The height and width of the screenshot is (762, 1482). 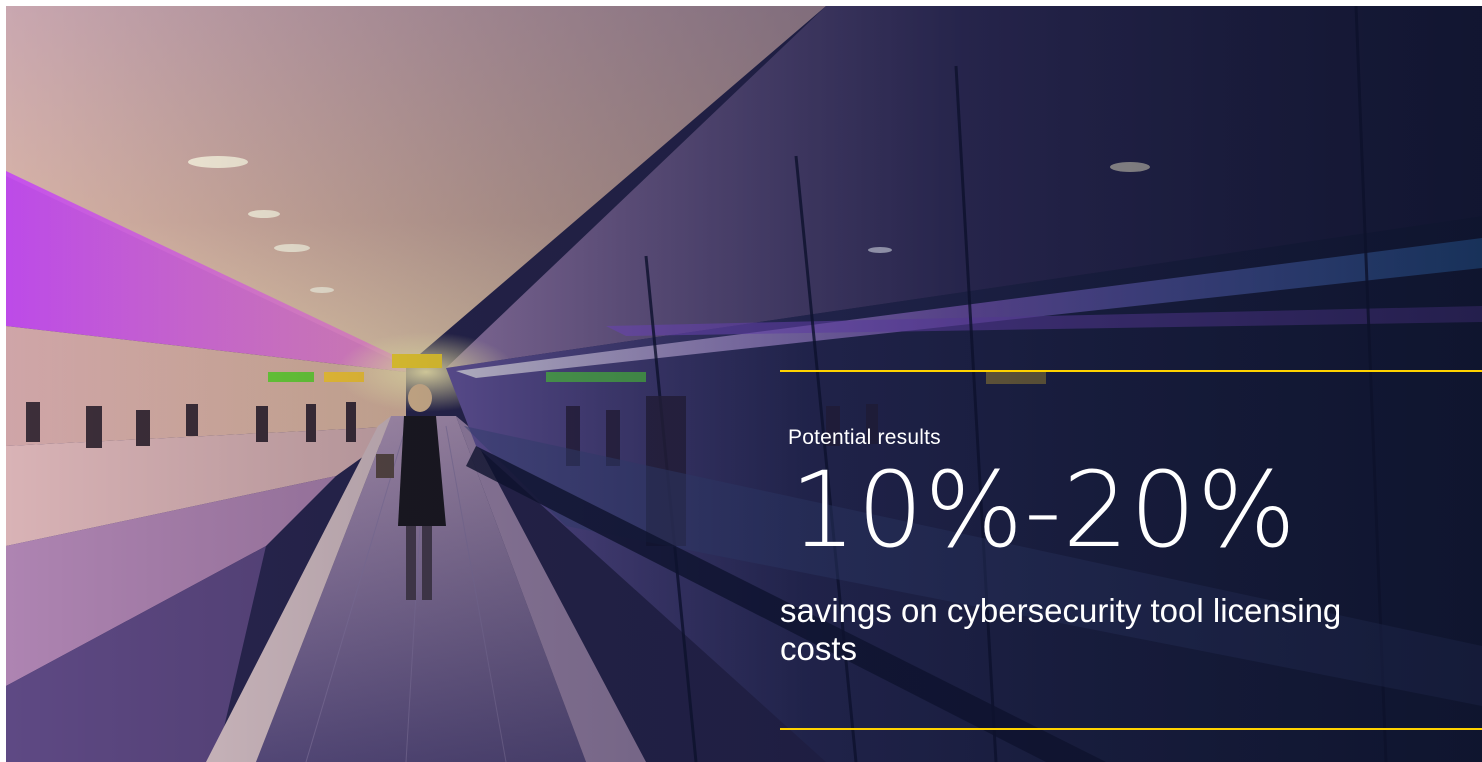 I want to click on results-figure: 10%-20%, so click(x=1043, y=510).